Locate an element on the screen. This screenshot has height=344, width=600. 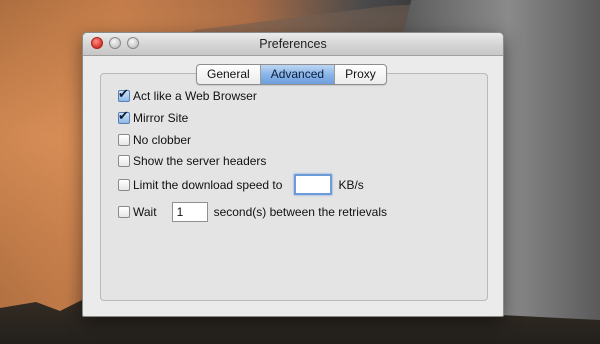
wait-checkbox is located at coordinates (124, 212).